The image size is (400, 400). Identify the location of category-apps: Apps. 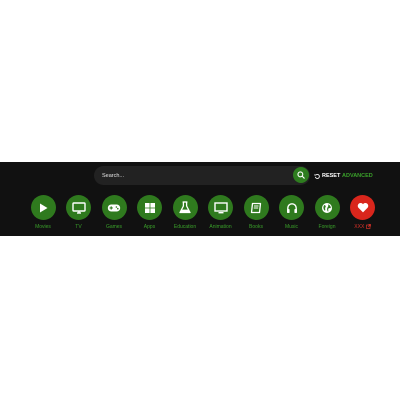
(150, 215).